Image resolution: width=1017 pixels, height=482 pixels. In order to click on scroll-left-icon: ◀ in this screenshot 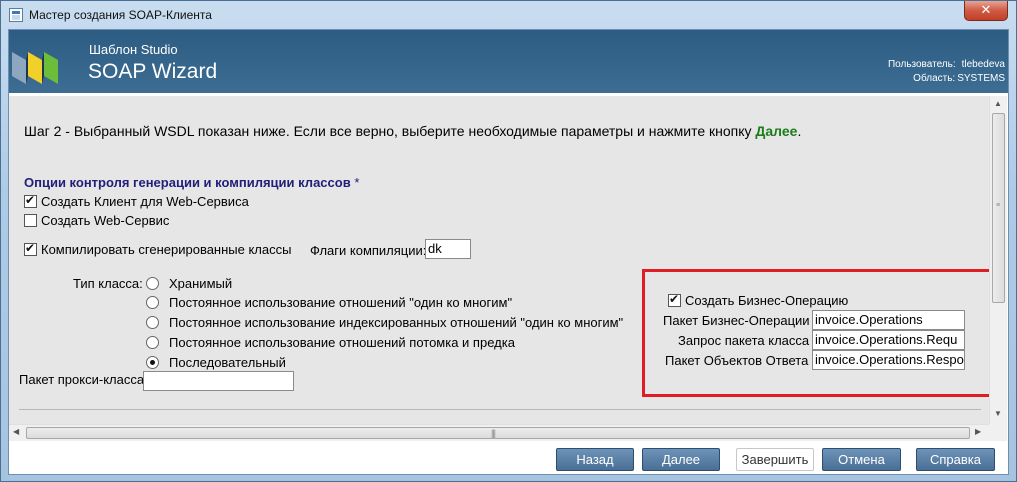, I will do `click(16, 431)`.